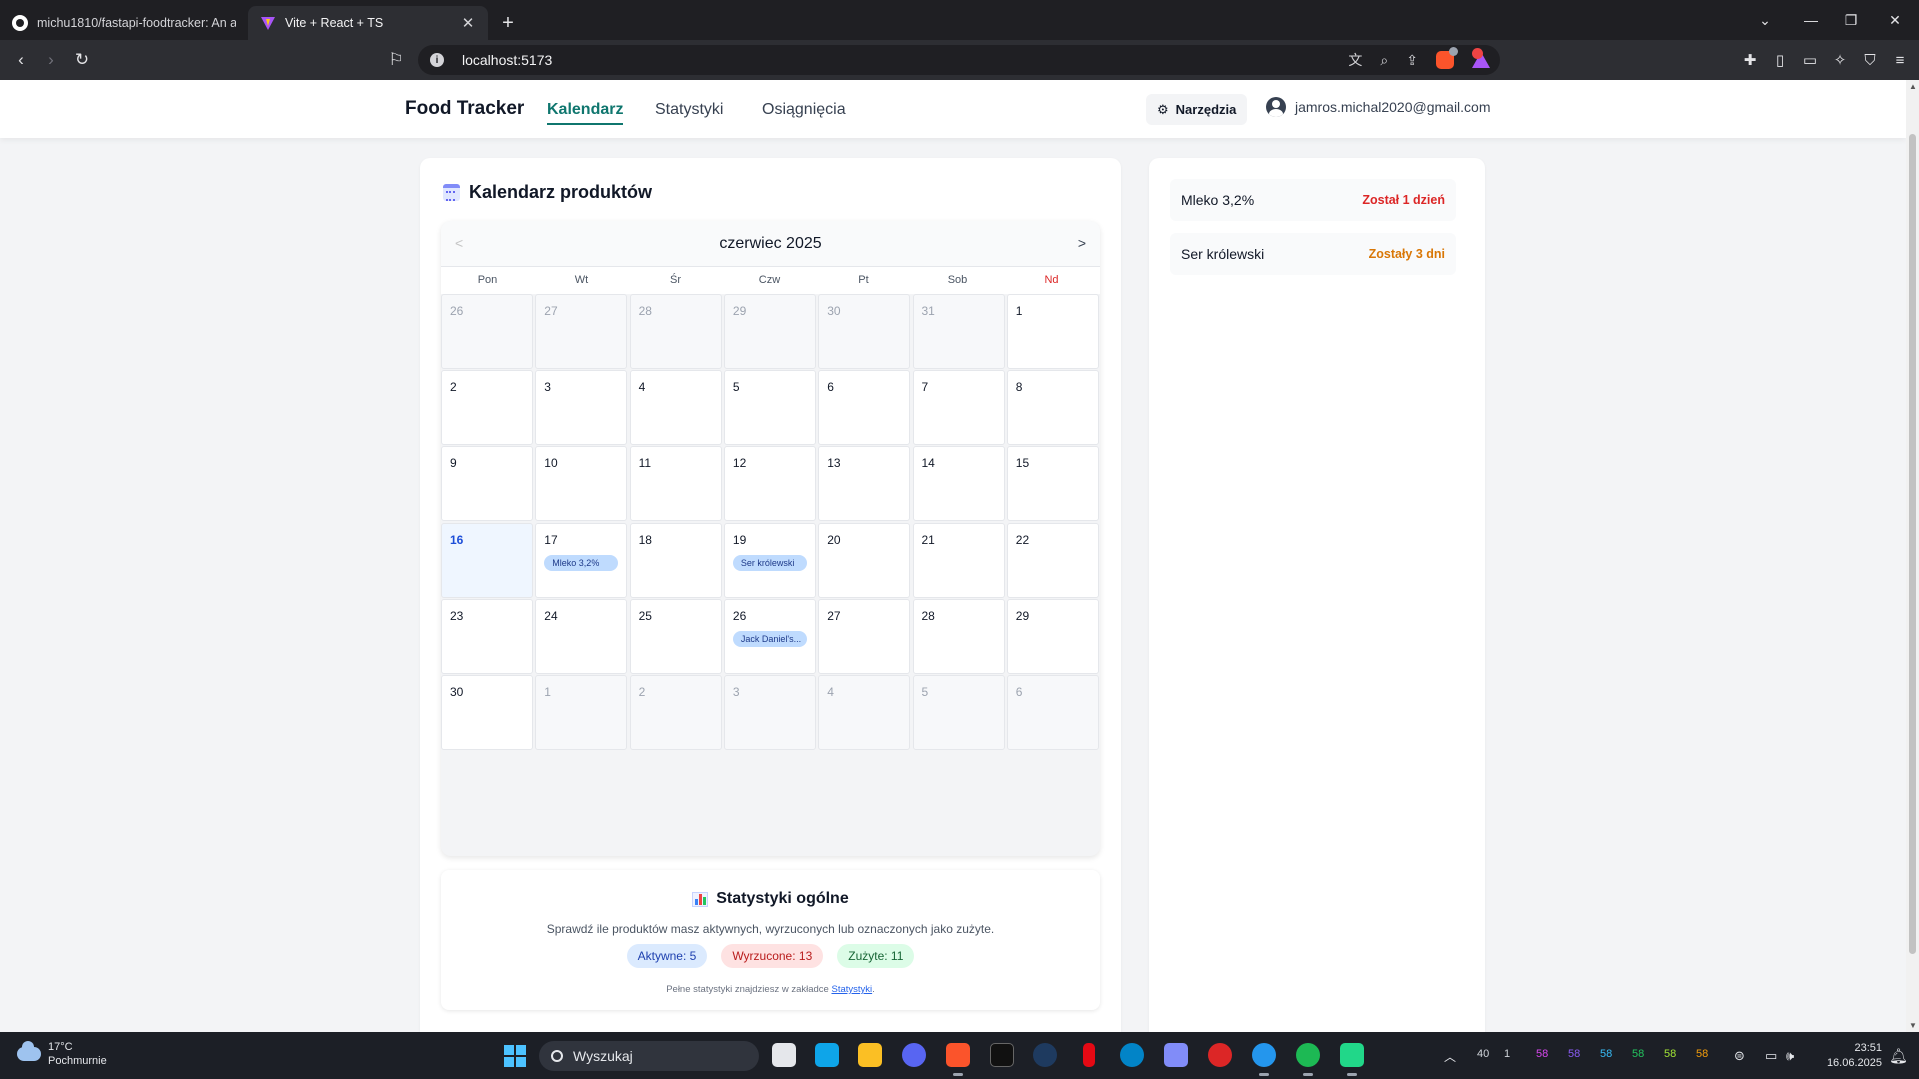  Describe the element at coordinates (689, 110) in the screenshot. I see `nav-statistics: Statystyki` at that location.